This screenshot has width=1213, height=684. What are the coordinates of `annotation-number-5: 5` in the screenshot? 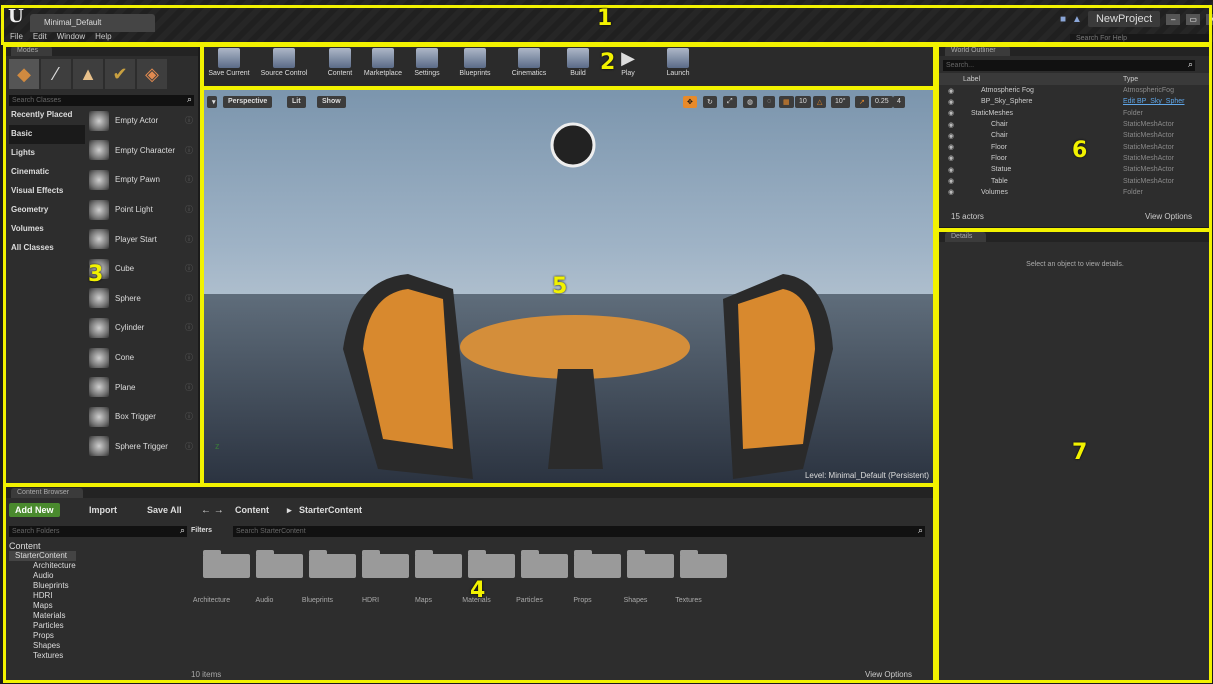 It's located at (560, 286).